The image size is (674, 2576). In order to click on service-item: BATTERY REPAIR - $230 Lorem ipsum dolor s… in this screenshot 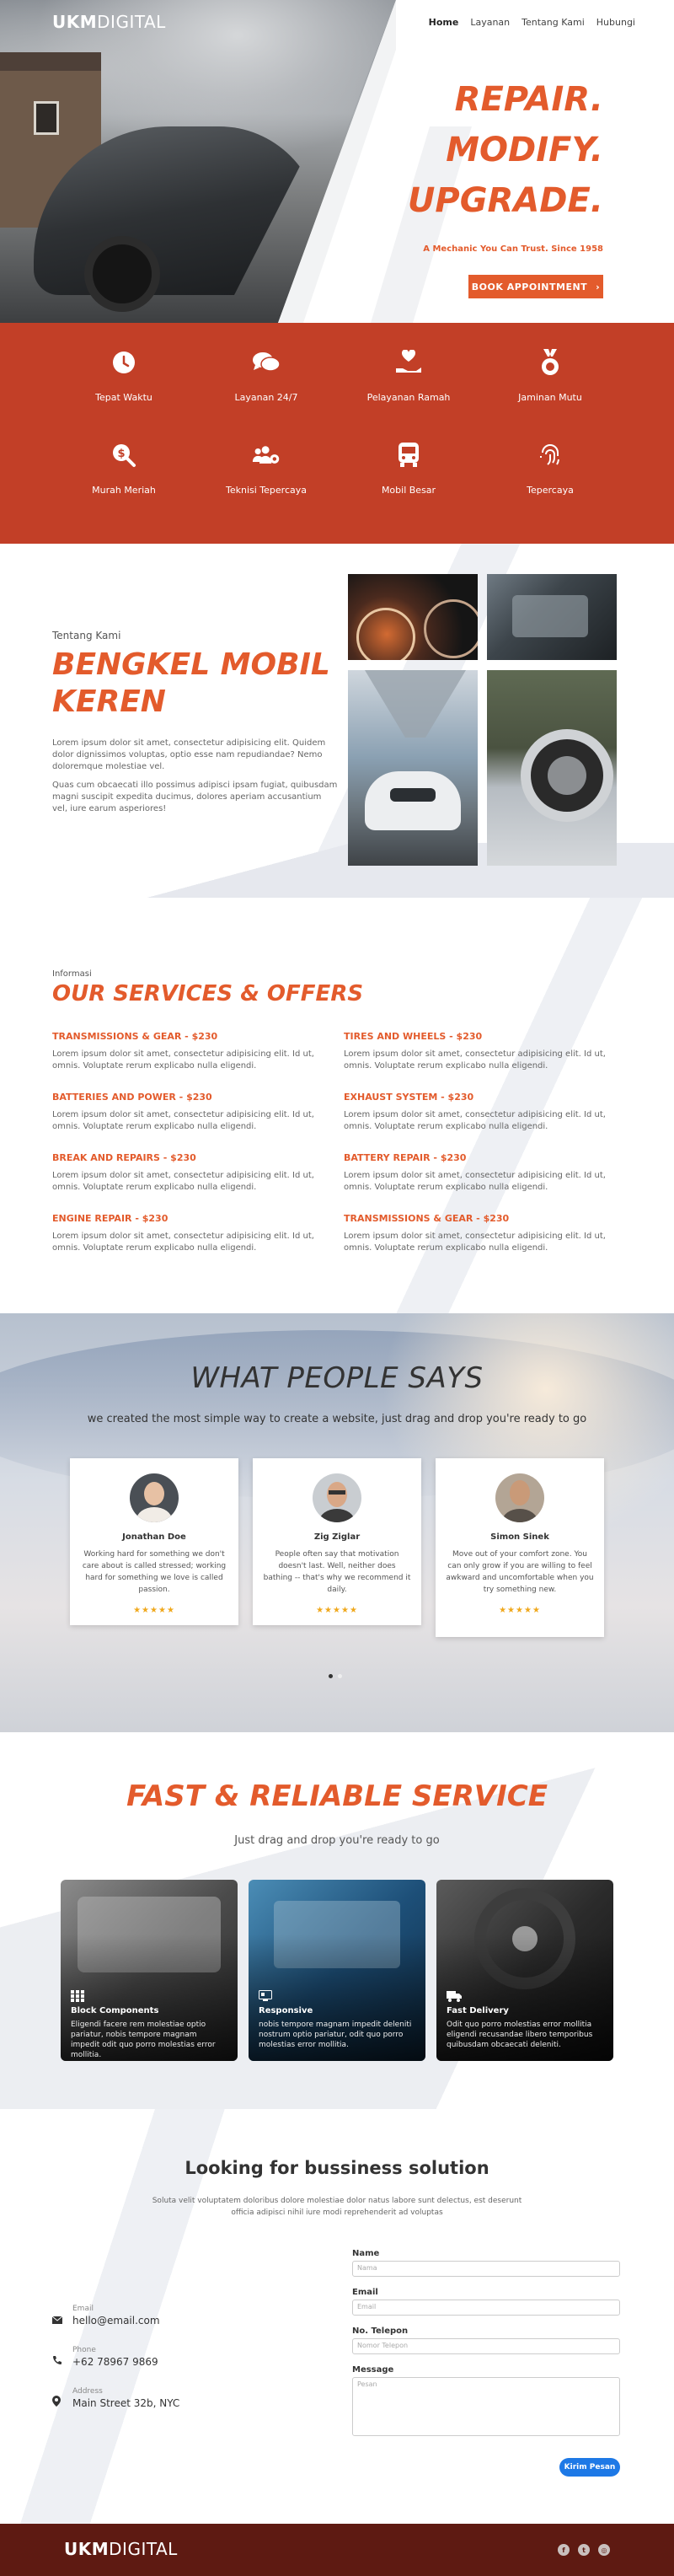, I will do `click(475, 1172)`.